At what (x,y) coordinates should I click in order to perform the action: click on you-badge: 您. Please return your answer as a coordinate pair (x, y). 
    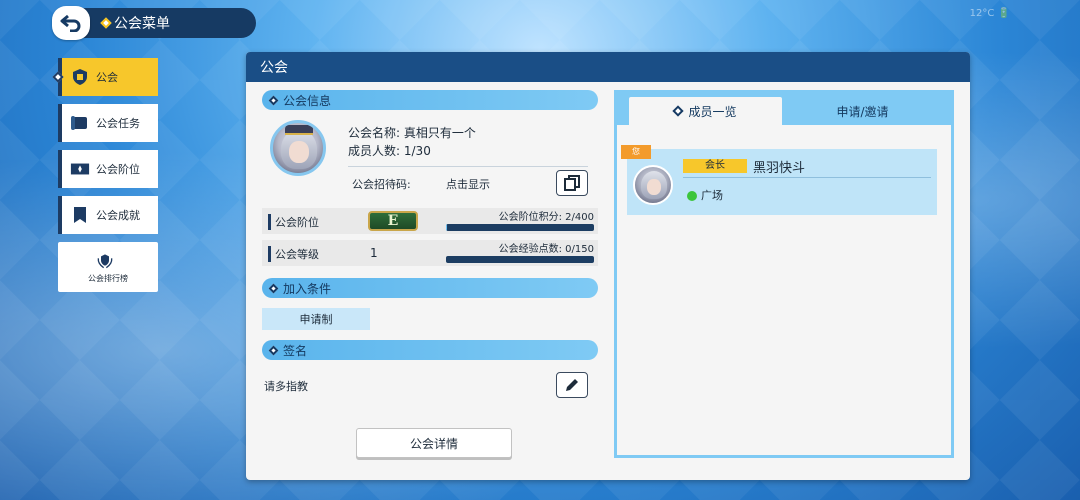
    Looking at the image, I should click on (636, 152).